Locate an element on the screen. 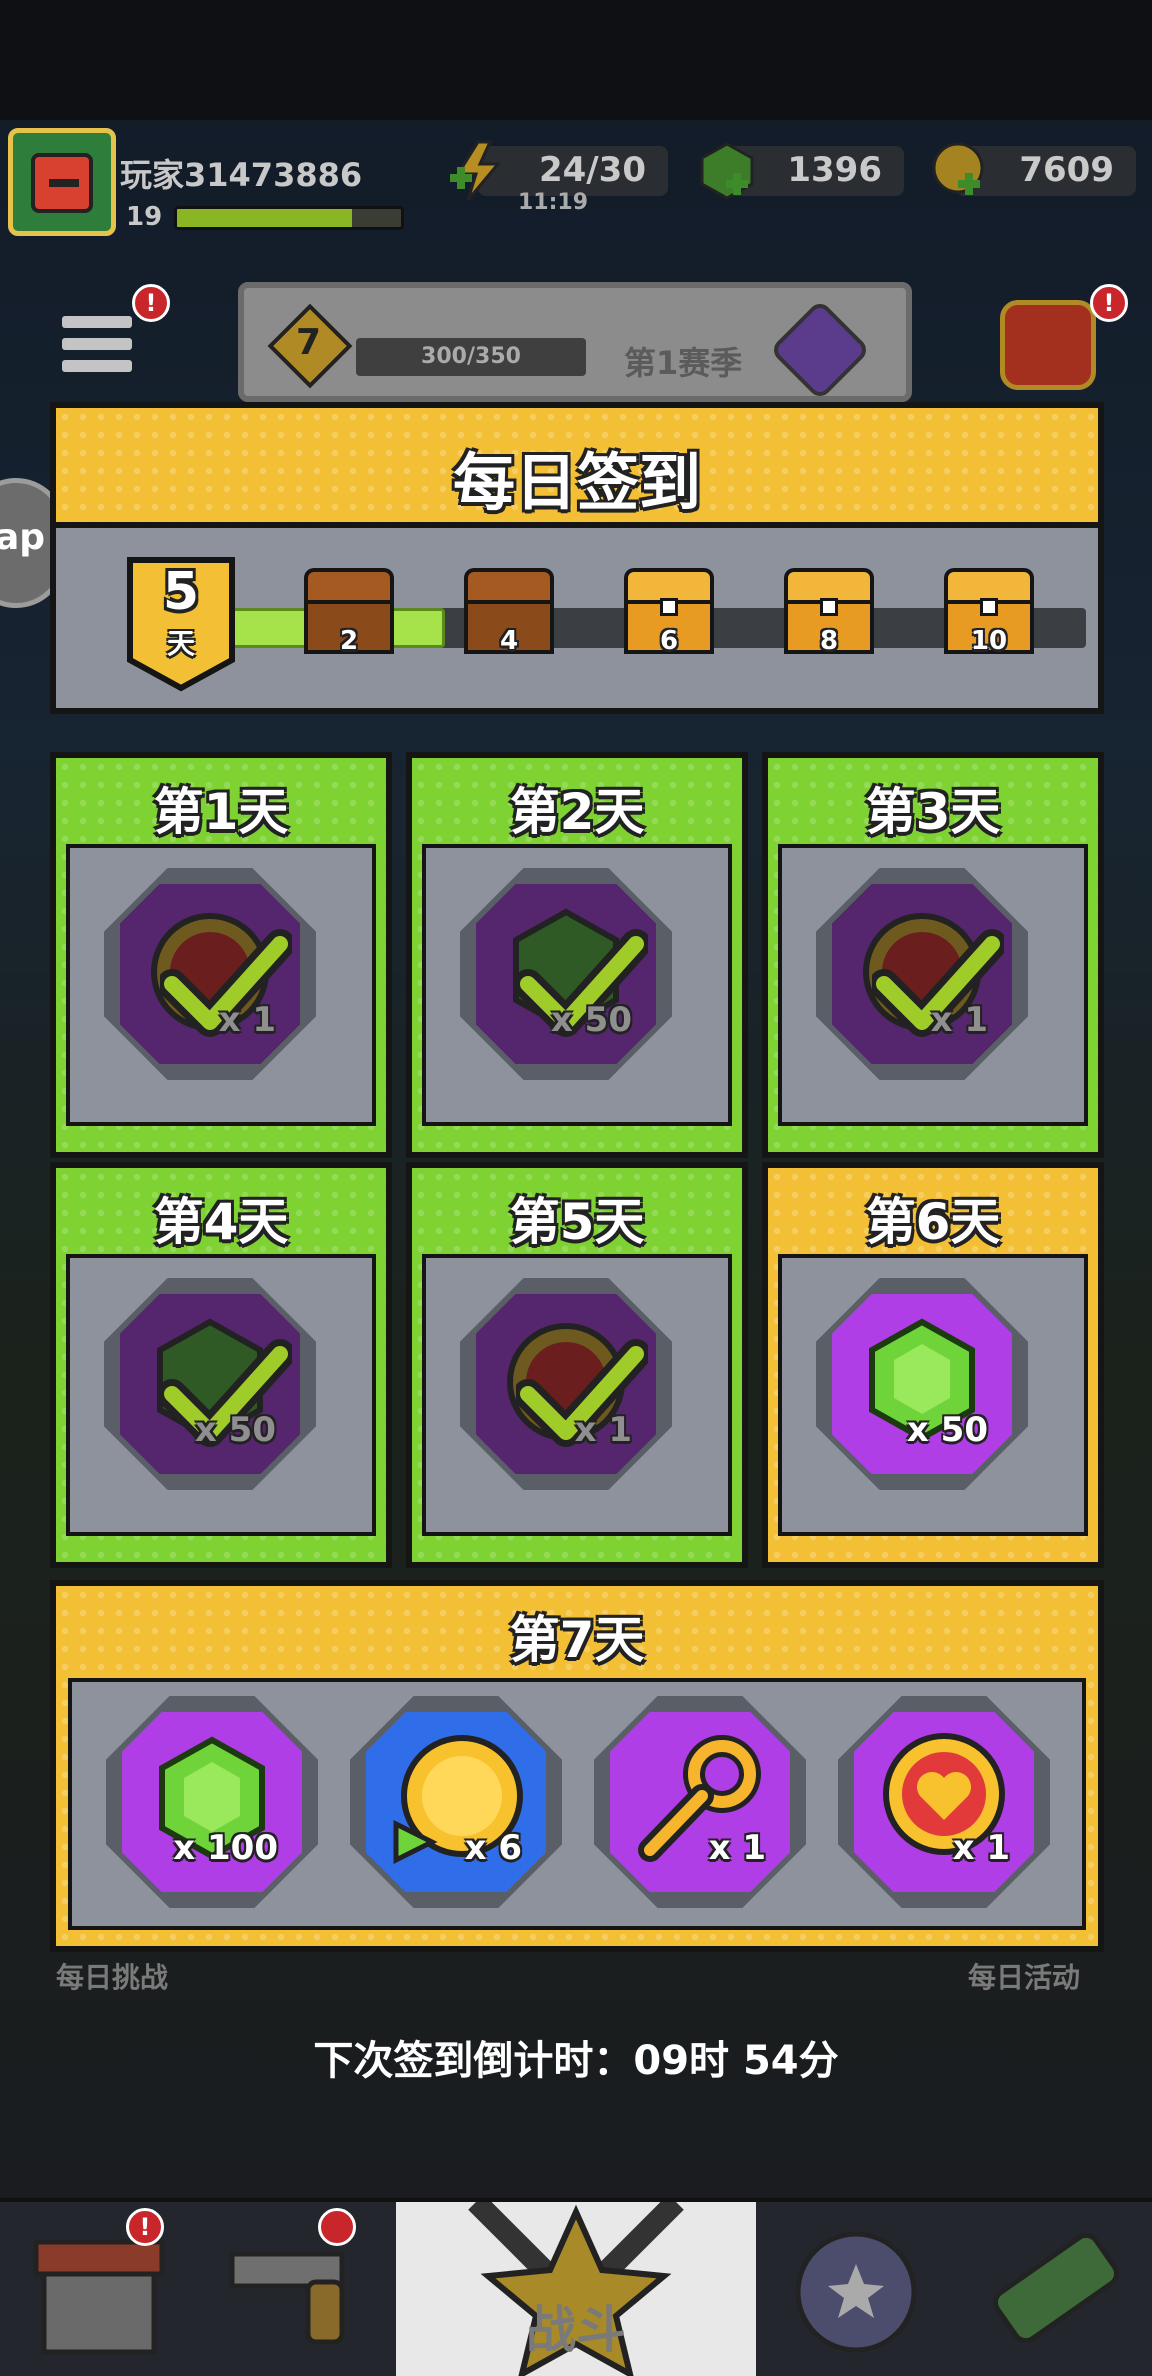 The image size is (1152, 2376). energy-timer: 11:19 is located at coordinates (553, 202).